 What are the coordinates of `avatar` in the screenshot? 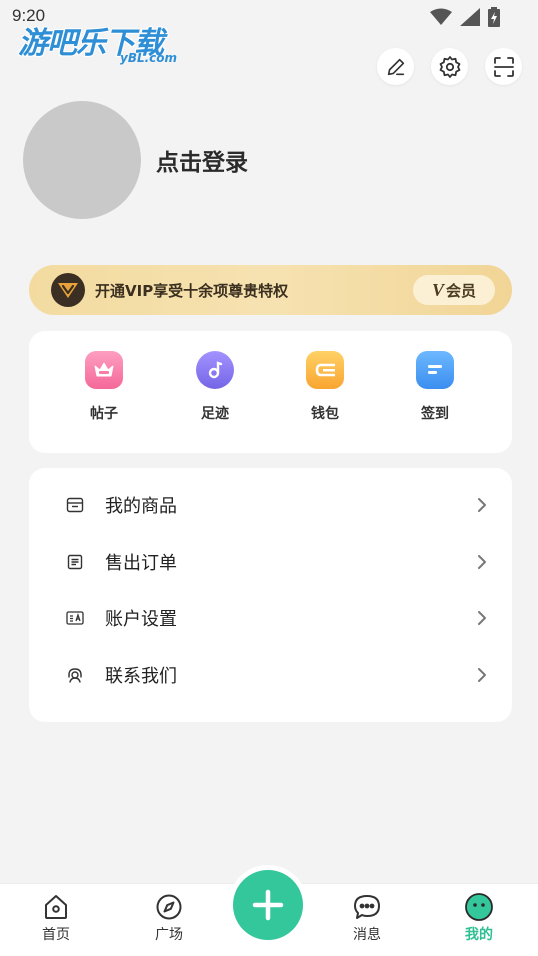 It's located at (82, 160).